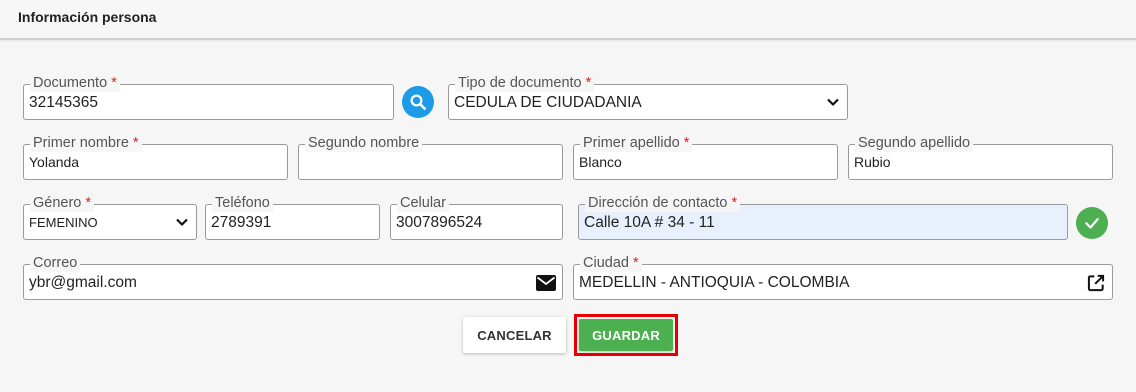  I want to click on telefono-value: 2789391, so click(241, 222).